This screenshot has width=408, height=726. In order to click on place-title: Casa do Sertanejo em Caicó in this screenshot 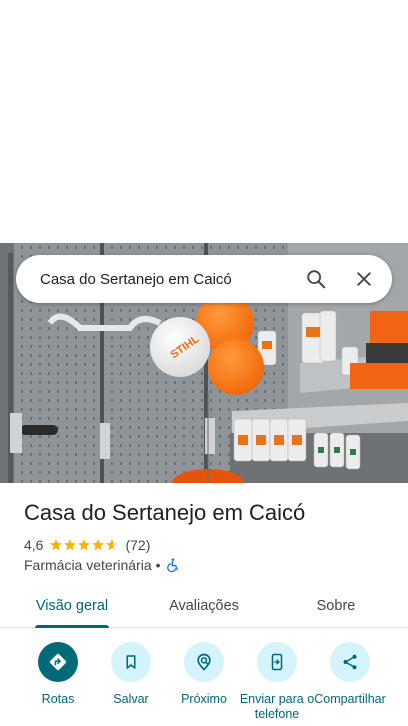, I will do `click(165, 512)`.